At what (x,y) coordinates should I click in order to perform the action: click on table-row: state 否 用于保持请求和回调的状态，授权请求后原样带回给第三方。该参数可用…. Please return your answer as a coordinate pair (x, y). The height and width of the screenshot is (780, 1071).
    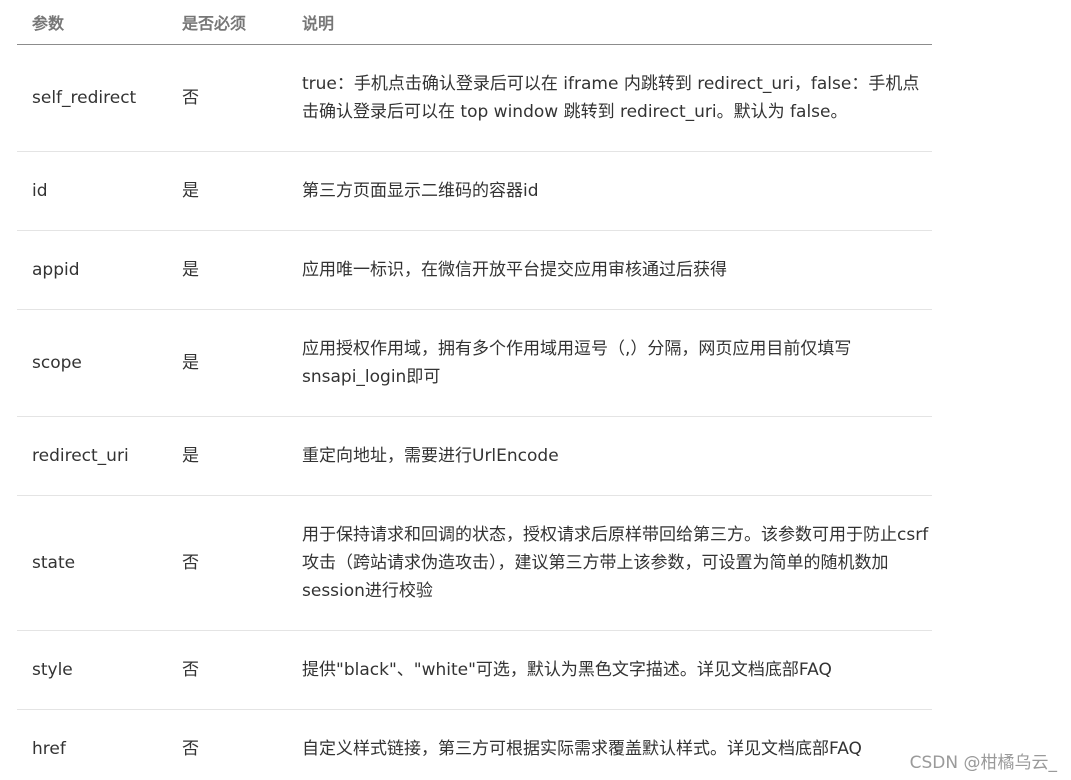
    Looking at the image, I should click on (474, 563).